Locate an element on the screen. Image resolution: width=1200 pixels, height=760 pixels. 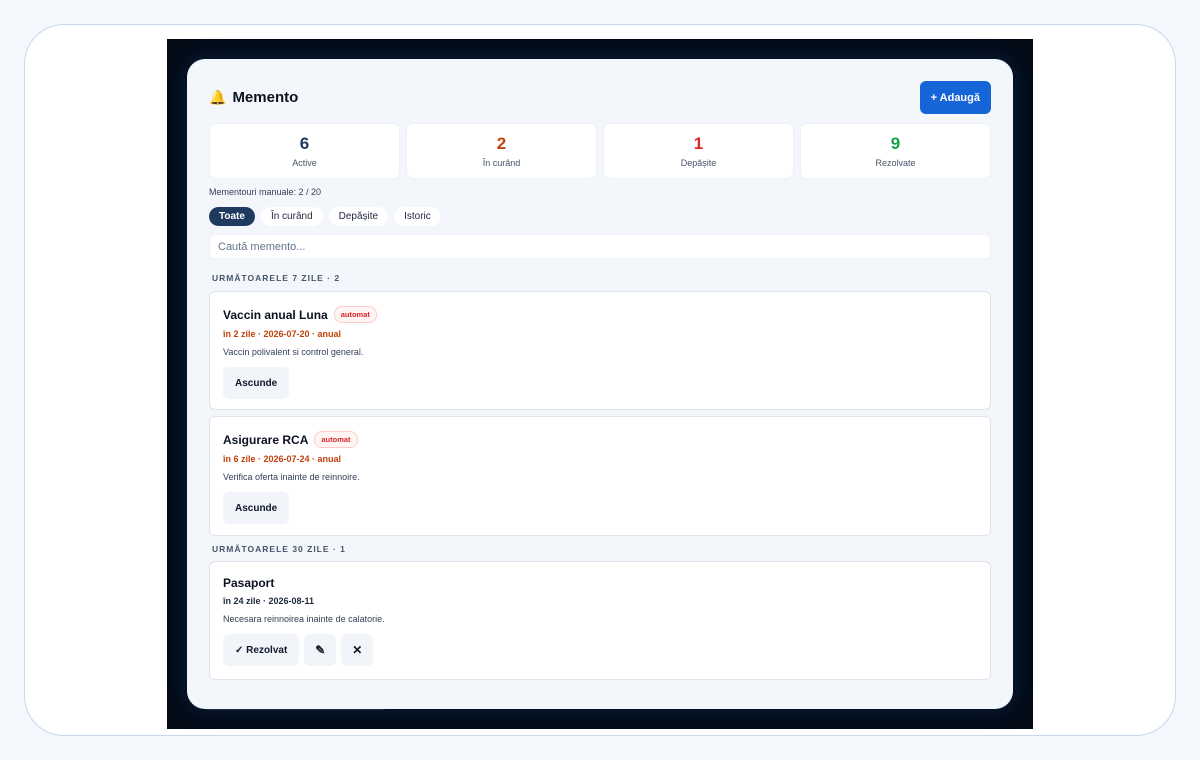
stat-value: 6 is located at coordinates (304, 143).